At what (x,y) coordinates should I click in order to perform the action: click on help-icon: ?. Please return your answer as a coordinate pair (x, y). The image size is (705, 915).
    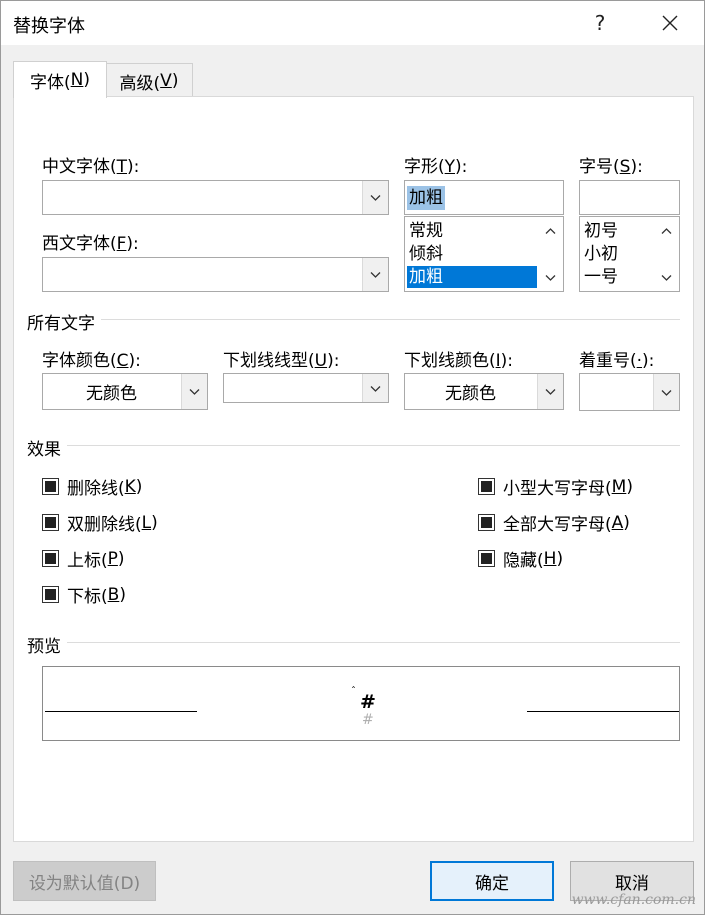
    Looking at the image, I should click on (600, 23).